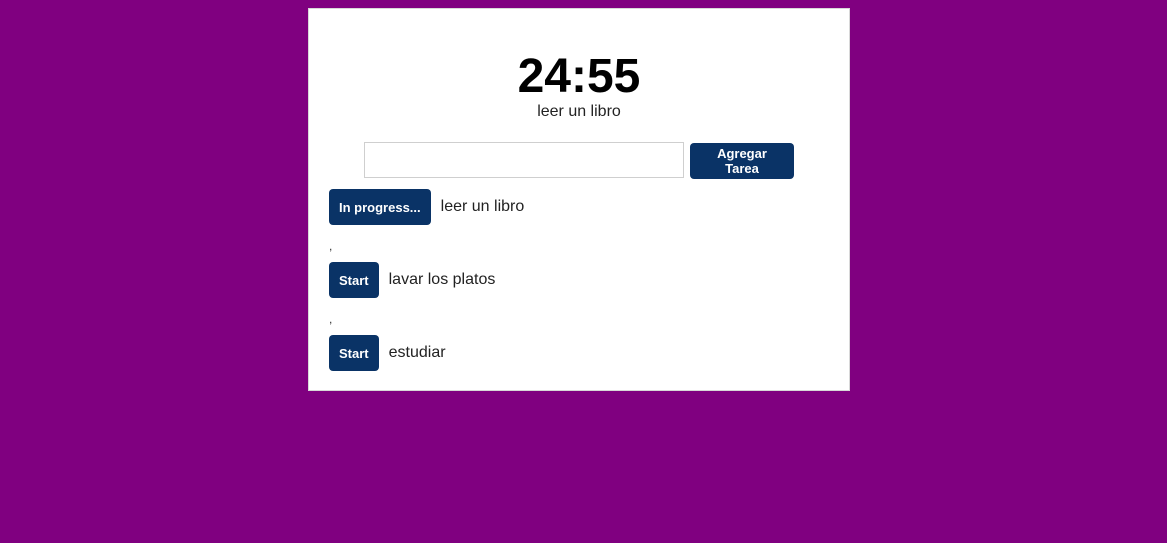 This screenshot has width=1167, height=543. I want to click on task-item: In progress... leer un libro, so click(426, 207).